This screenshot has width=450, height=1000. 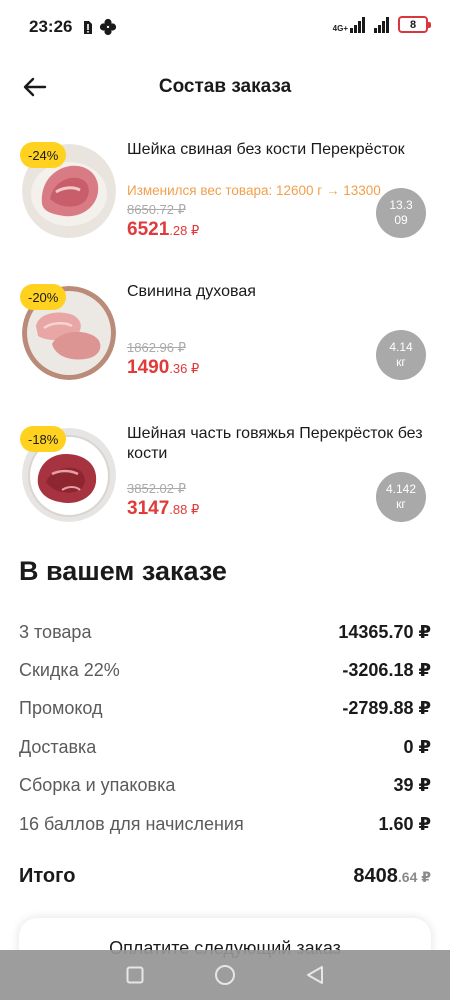 What do you see at coordinates (340, 28) in the screenshot?
I see `network-type-label: 4G+` at bounding box center [340, 28].